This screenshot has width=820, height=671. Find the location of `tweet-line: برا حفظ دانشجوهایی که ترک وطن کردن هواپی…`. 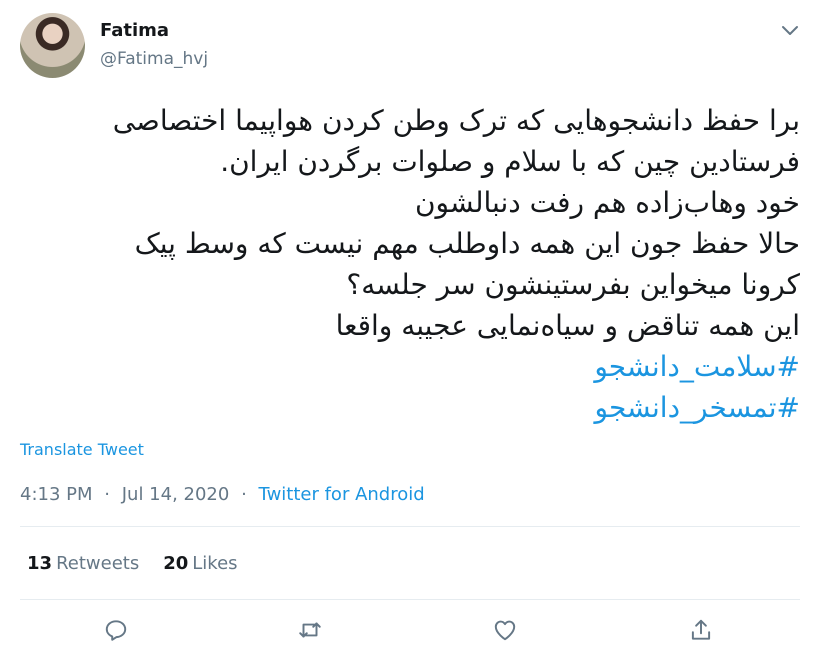

tweet-line: برا حفظ دانشجوهایی که ترک وطن کردن هواپی… is located at coordinates (456, 120).